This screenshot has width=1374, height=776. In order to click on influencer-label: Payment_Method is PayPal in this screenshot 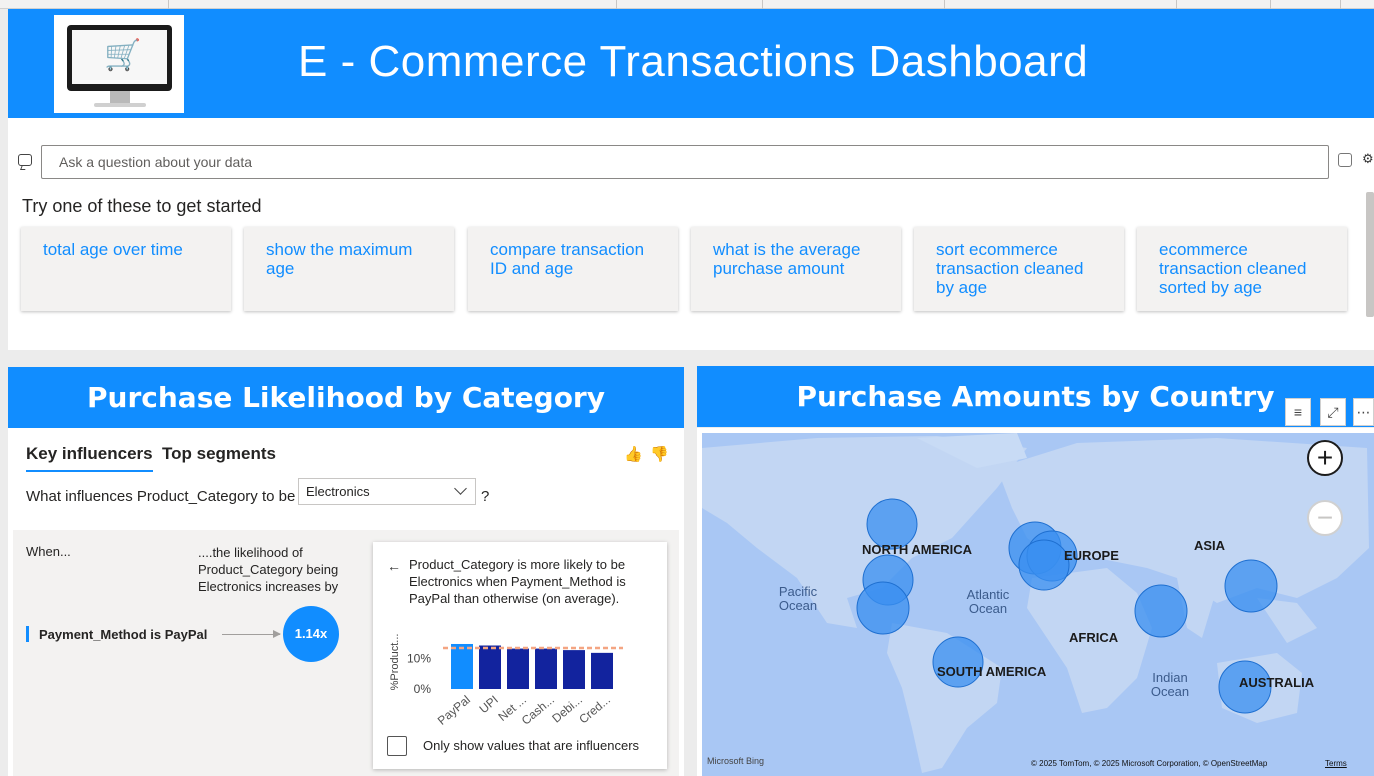, I will do `click(123, 634)`.